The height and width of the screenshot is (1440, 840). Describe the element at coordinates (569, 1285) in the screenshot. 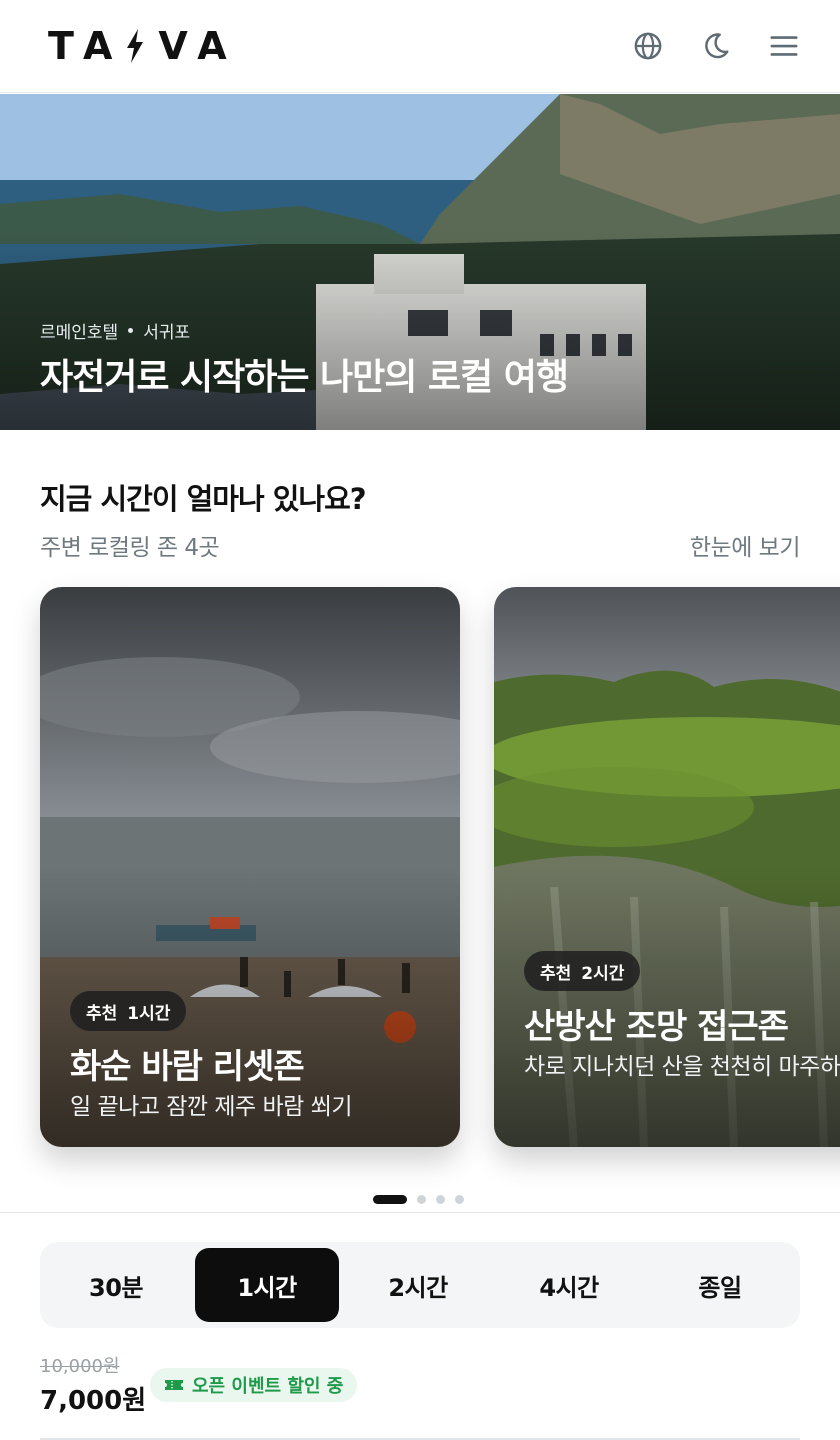

I see `time-option: 4시간` at that location.